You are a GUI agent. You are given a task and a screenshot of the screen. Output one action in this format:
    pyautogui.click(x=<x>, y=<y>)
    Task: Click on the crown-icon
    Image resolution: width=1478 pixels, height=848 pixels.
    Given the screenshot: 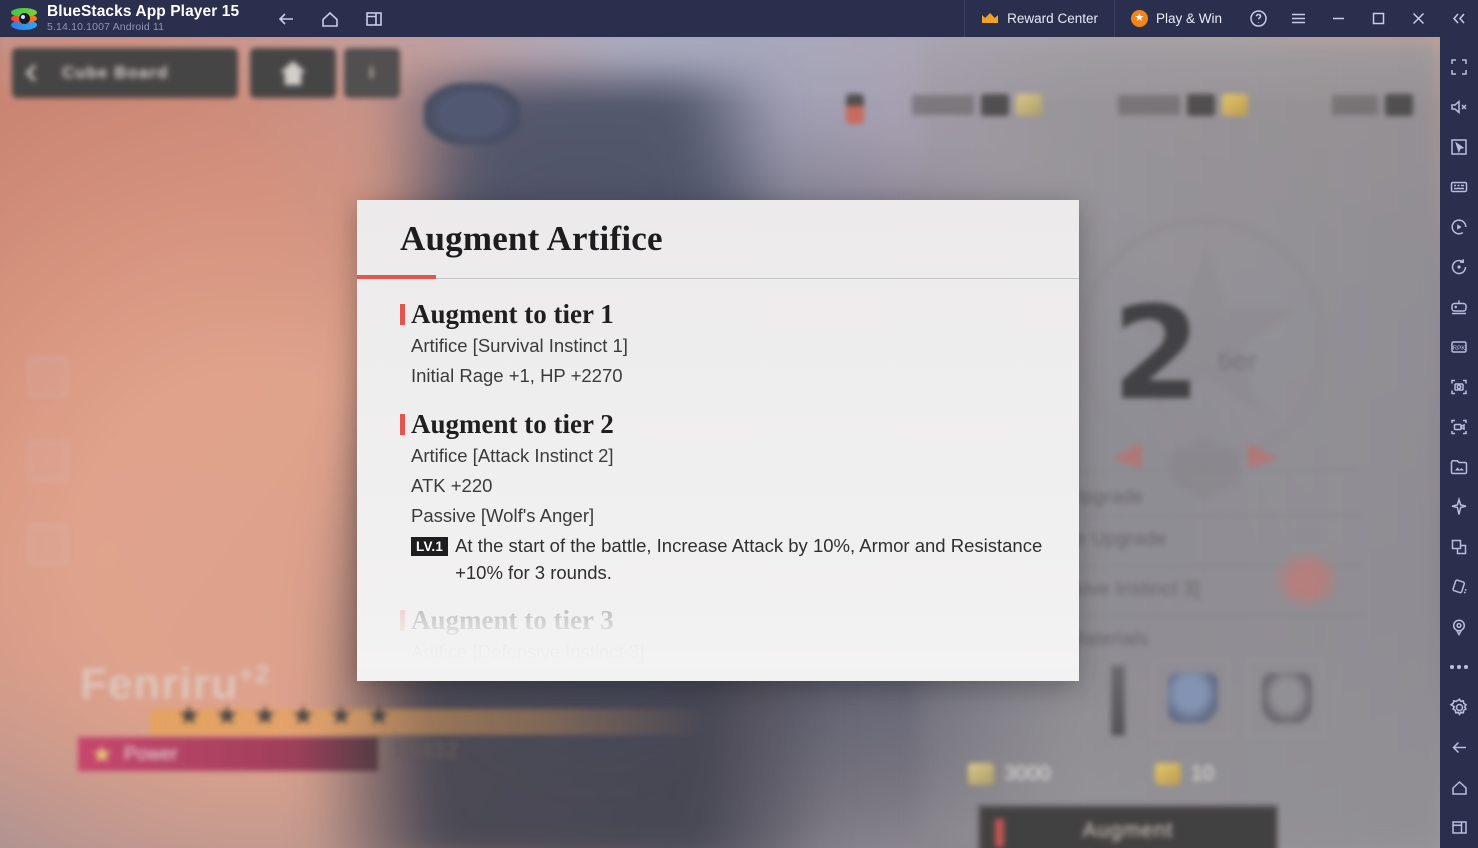 What is the action you would take?
    pyautogui.click(x=990, y=18)
    